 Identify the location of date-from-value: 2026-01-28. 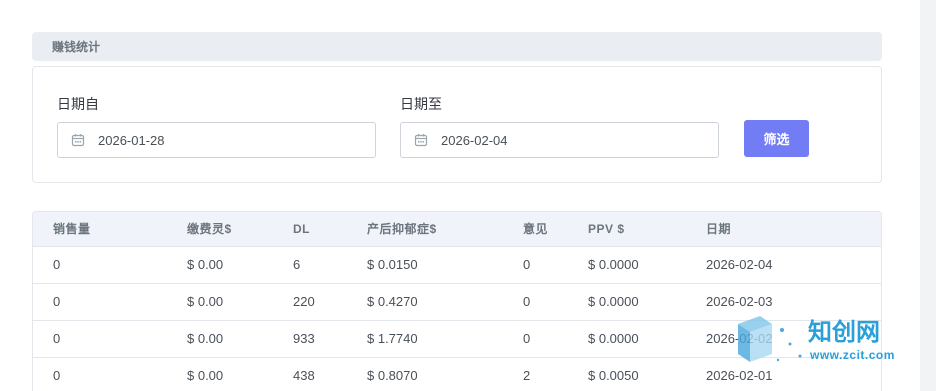
(131, 140).